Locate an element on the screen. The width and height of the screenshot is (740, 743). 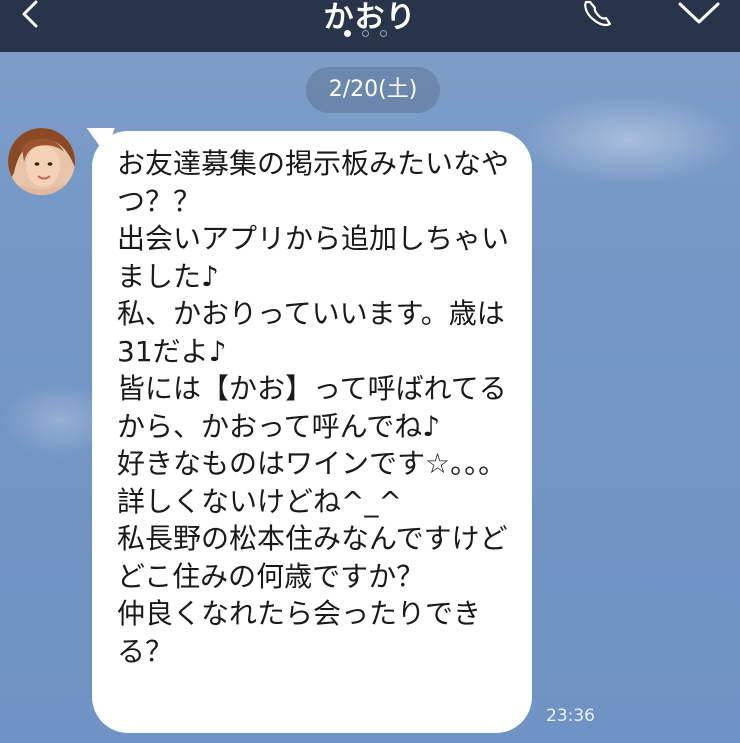
chat-header: かおり is located at coordinates (370, 26).